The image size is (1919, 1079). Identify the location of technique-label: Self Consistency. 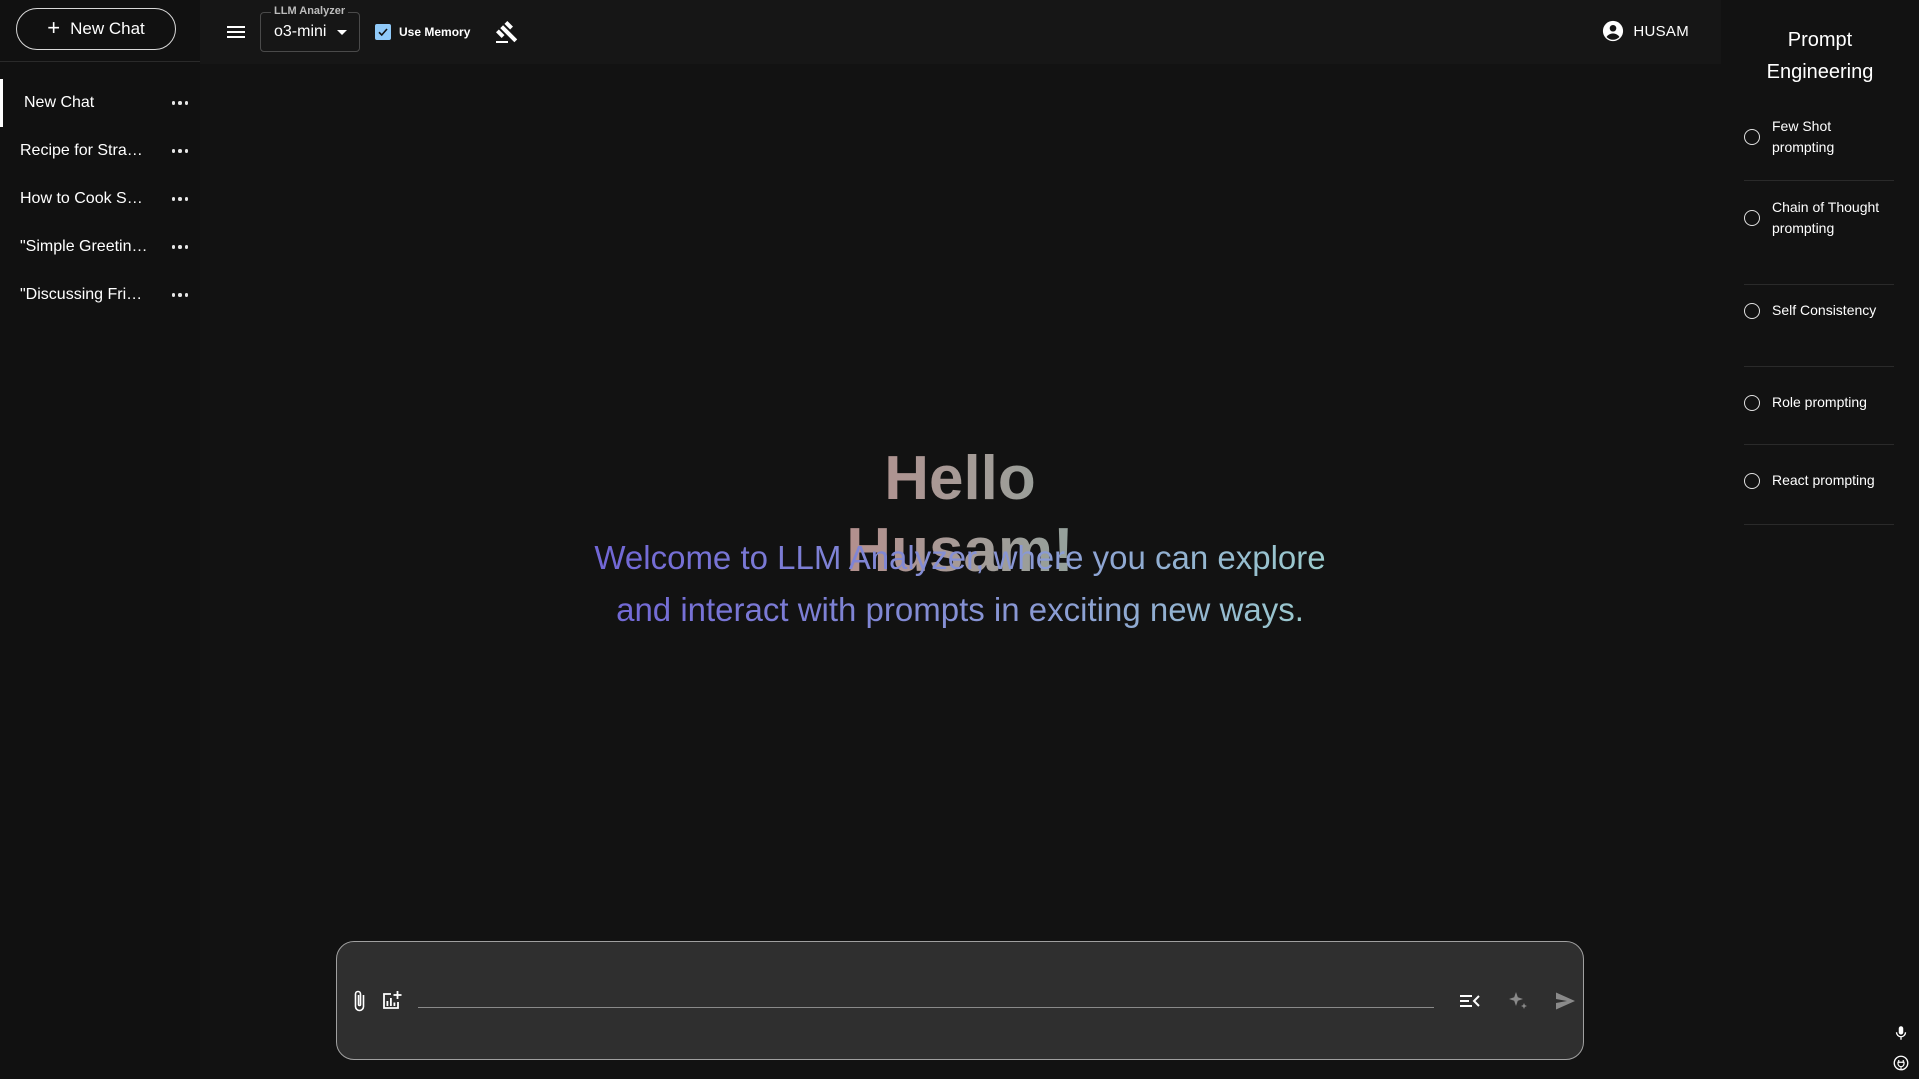
(1824, 310).